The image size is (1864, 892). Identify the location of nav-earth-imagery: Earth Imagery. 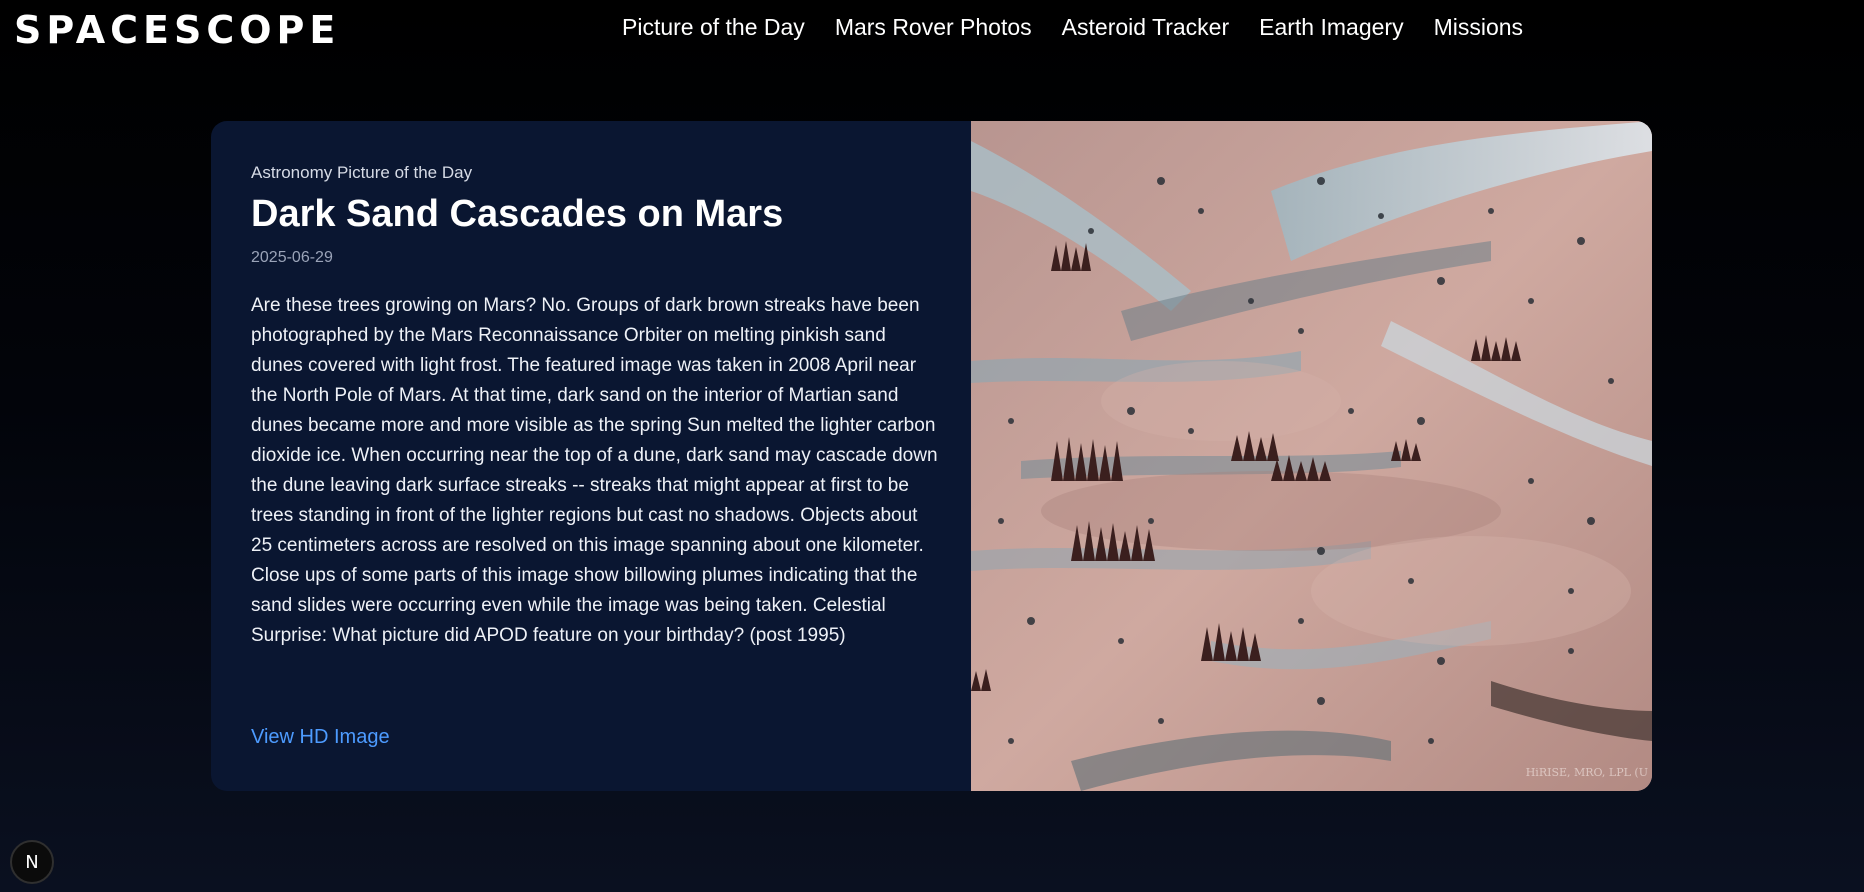
(1331, 27).